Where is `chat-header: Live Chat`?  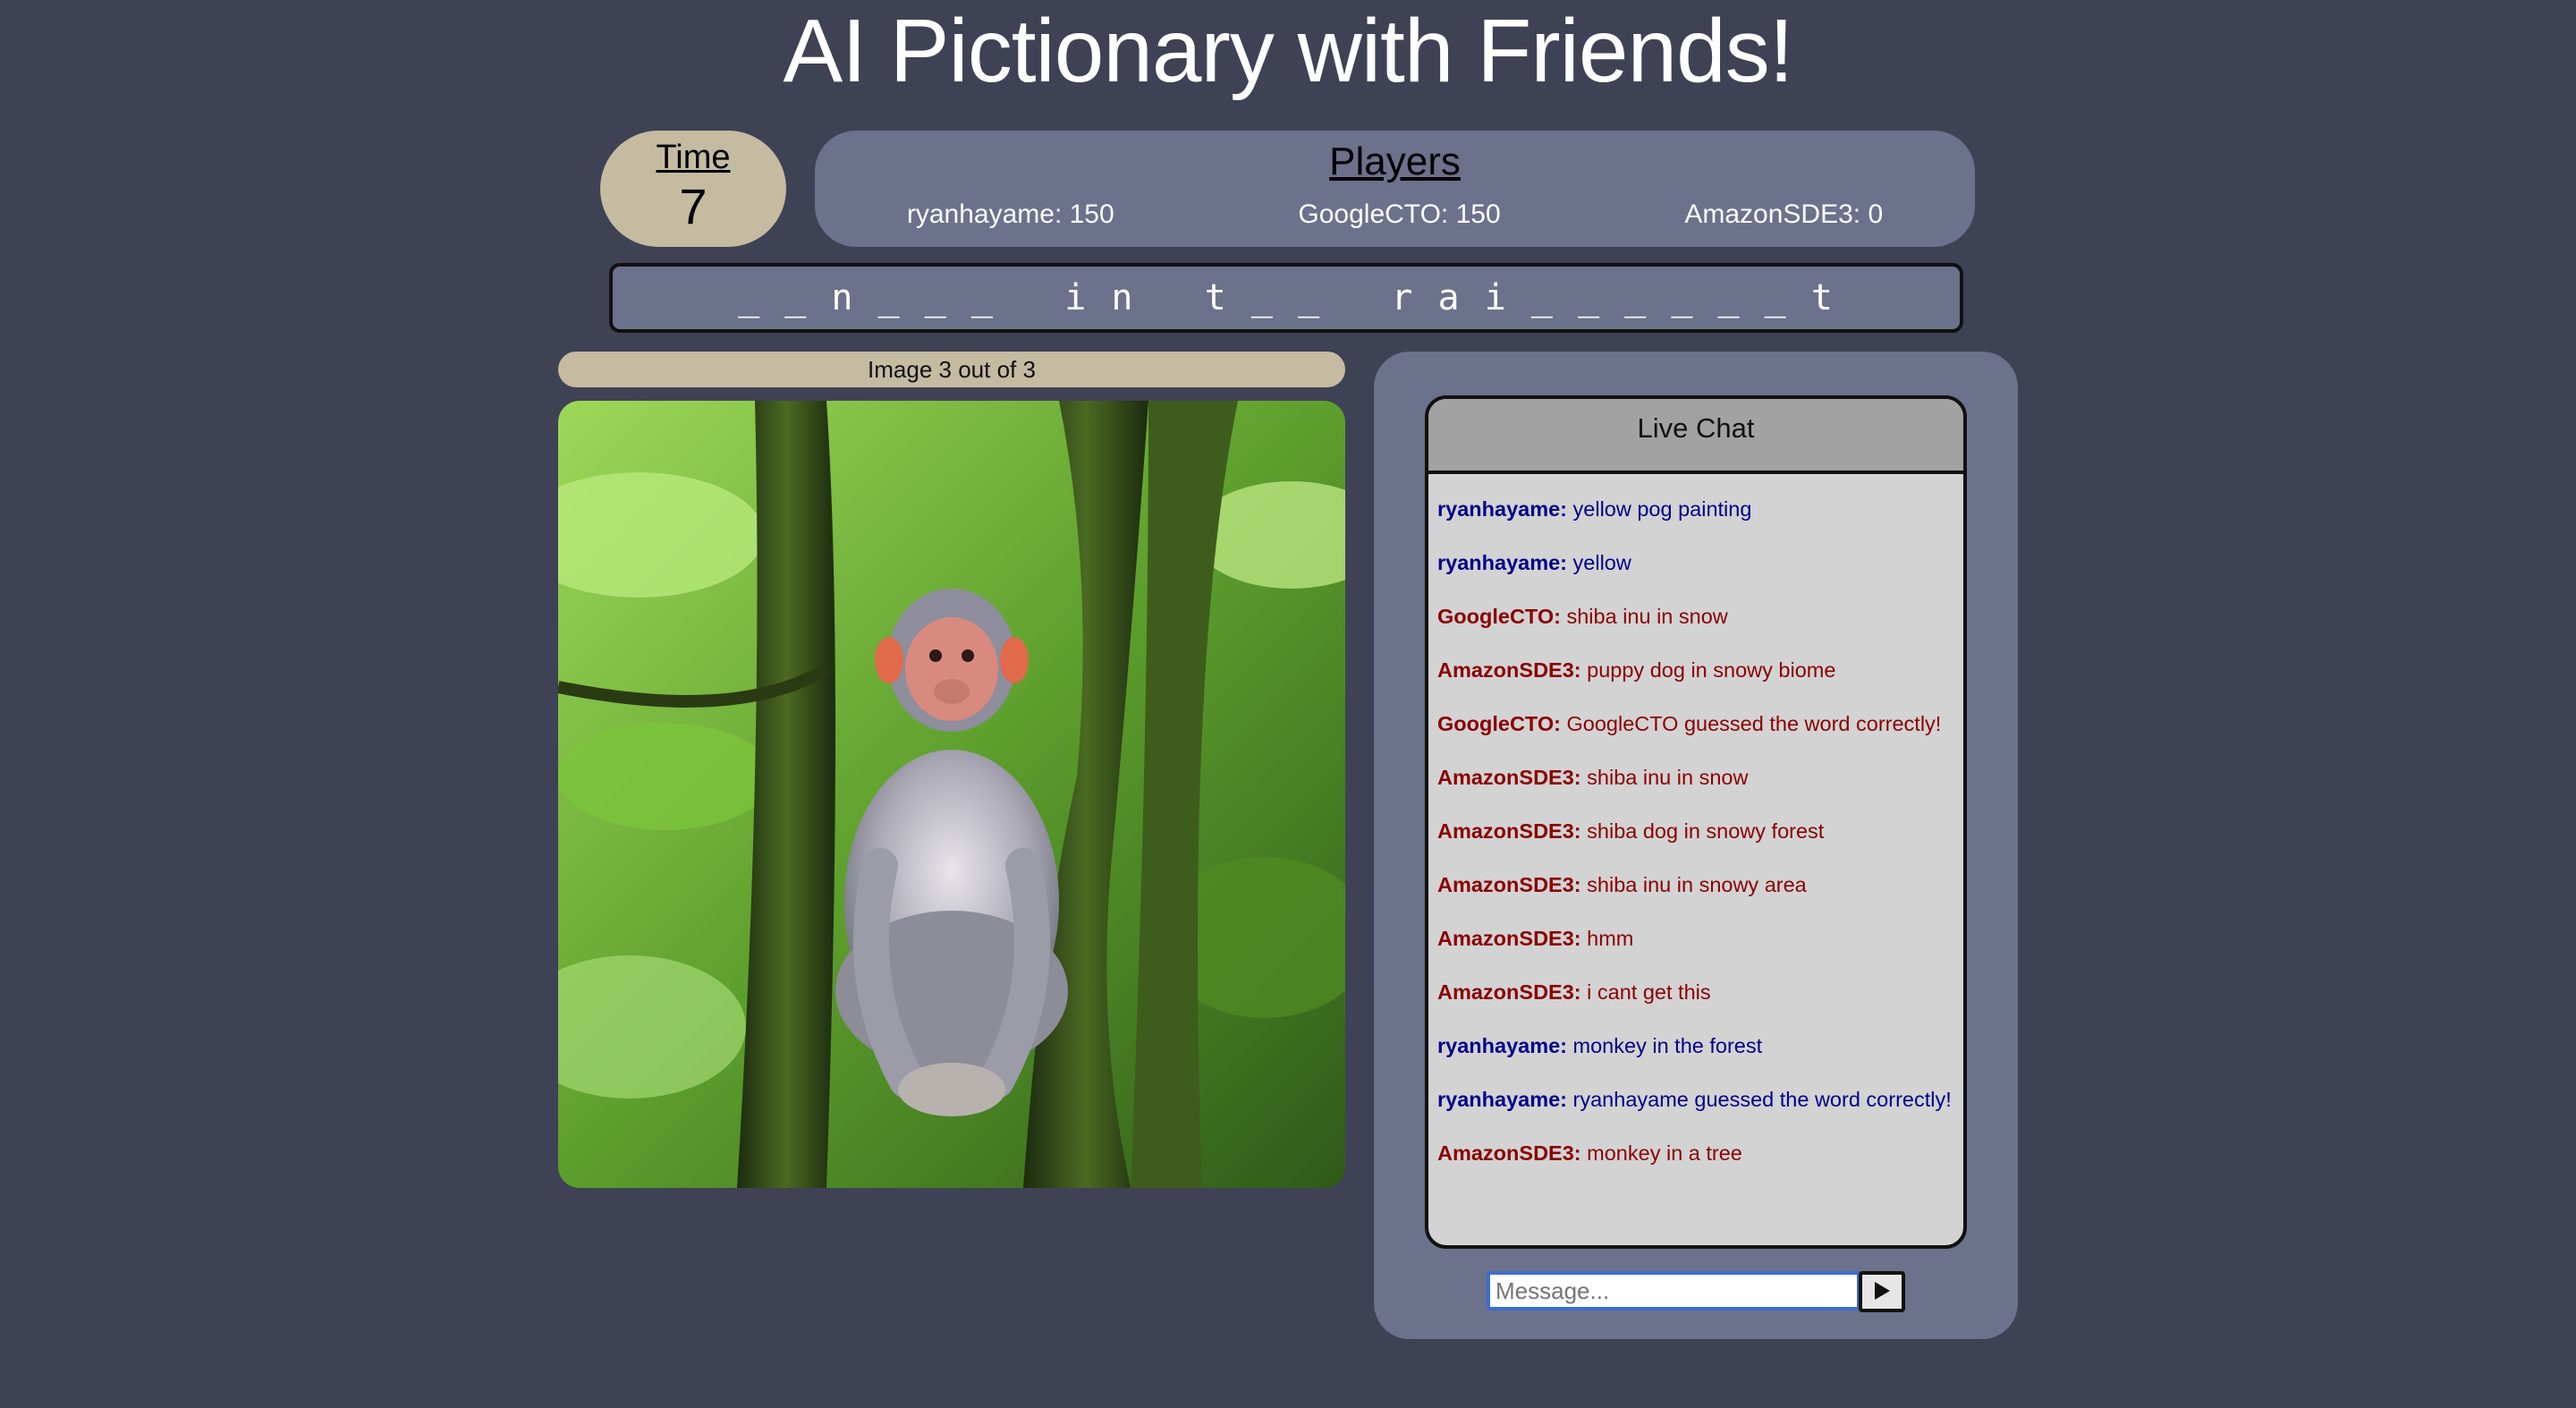 chat-header: Live Chat is located at coordinates (1695, 436).